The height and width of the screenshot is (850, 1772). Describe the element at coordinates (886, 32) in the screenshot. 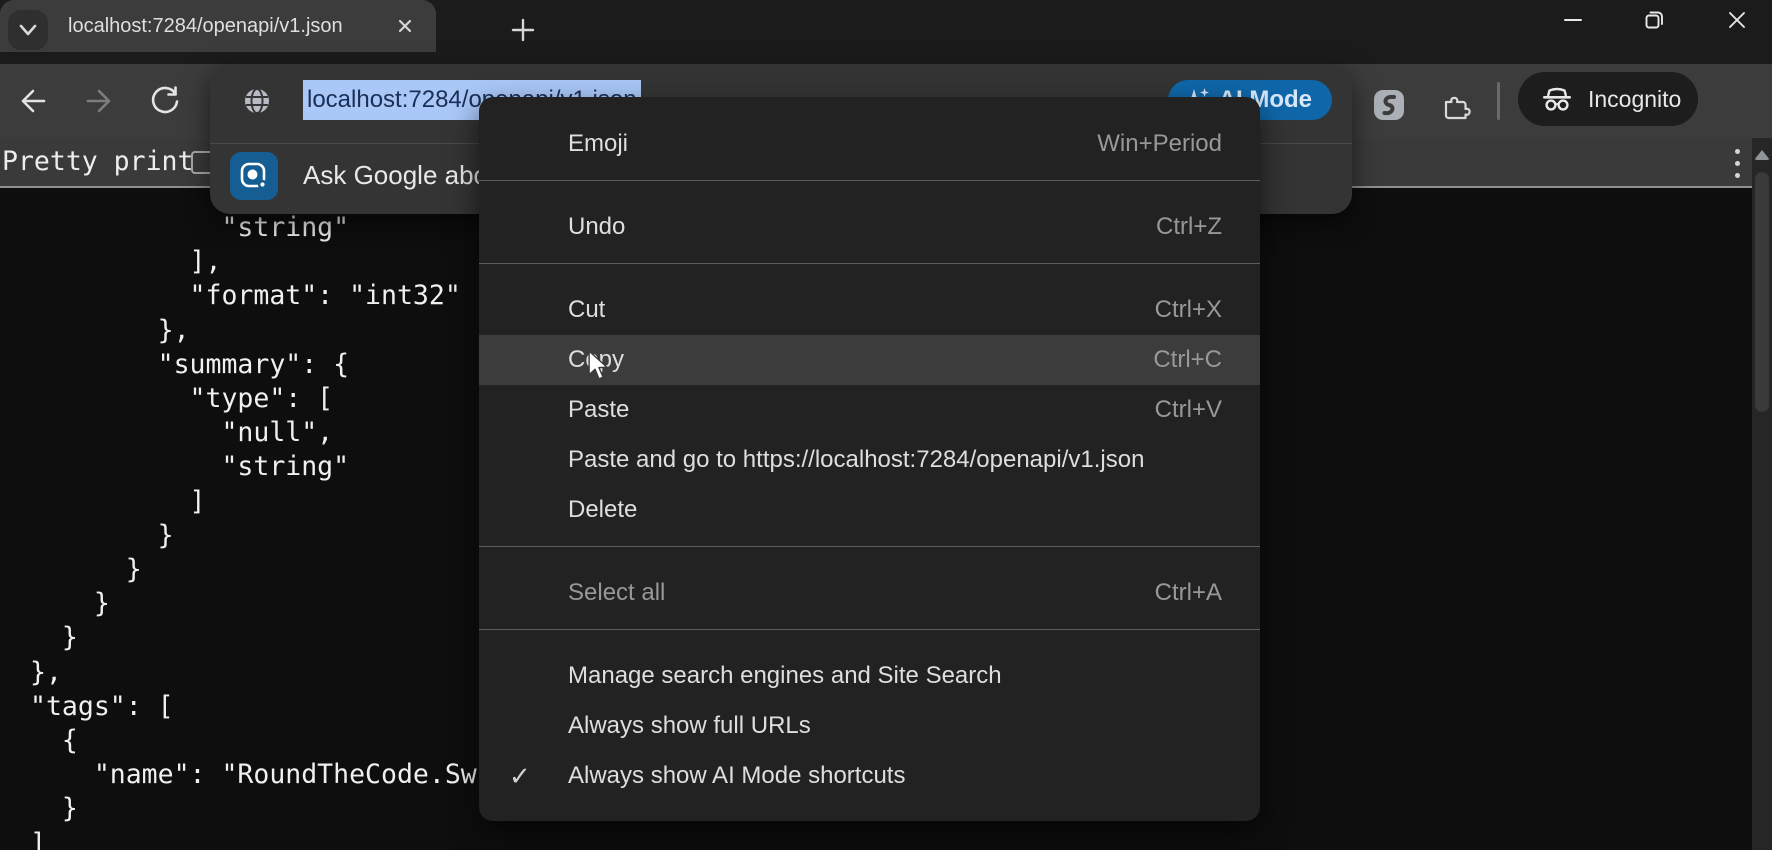

I see `tab-strip: localhost:7284/openapi/v1.json` at that location.